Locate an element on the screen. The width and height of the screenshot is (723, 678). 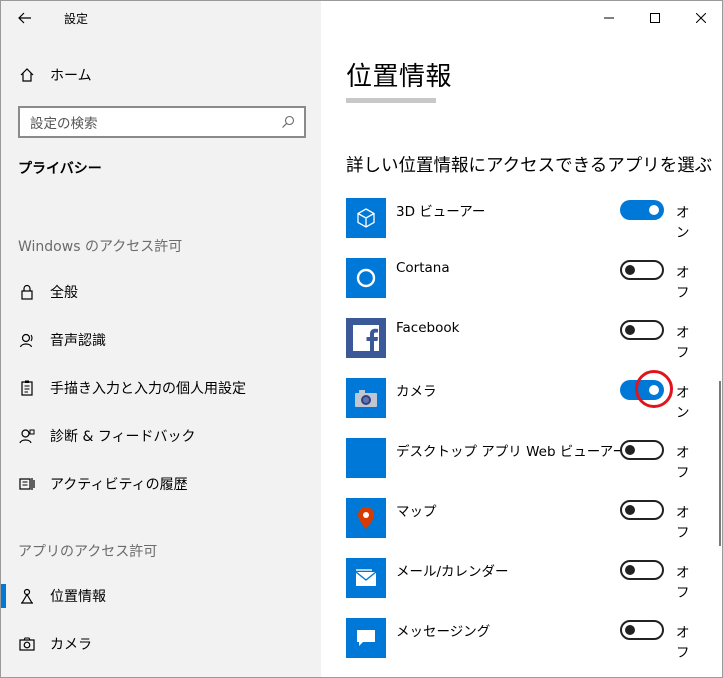
close-button is located at coordinates (700, 18).